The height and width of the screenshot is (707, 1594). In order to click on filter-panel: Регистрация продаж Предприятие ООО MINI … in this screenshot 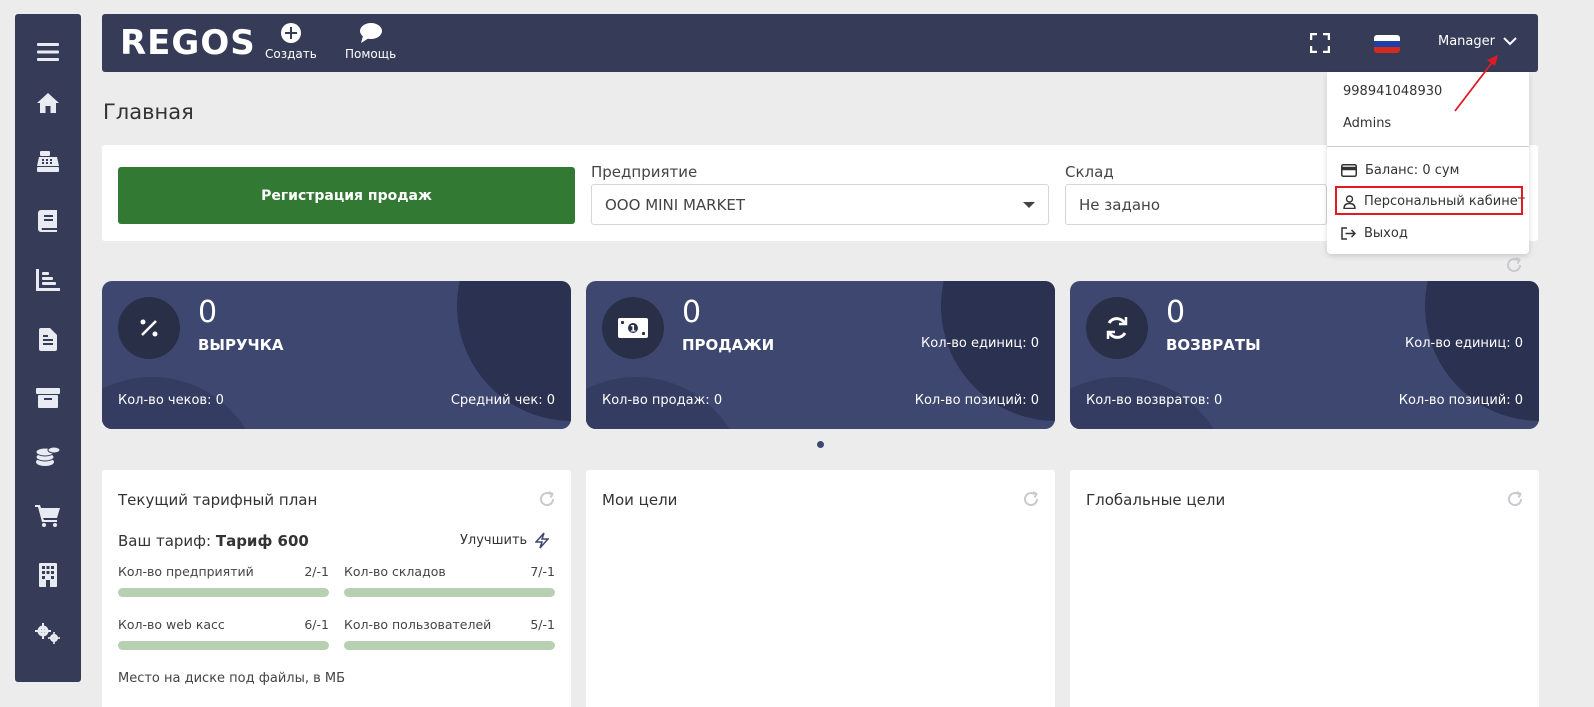, I will do `click(820, 193)`.